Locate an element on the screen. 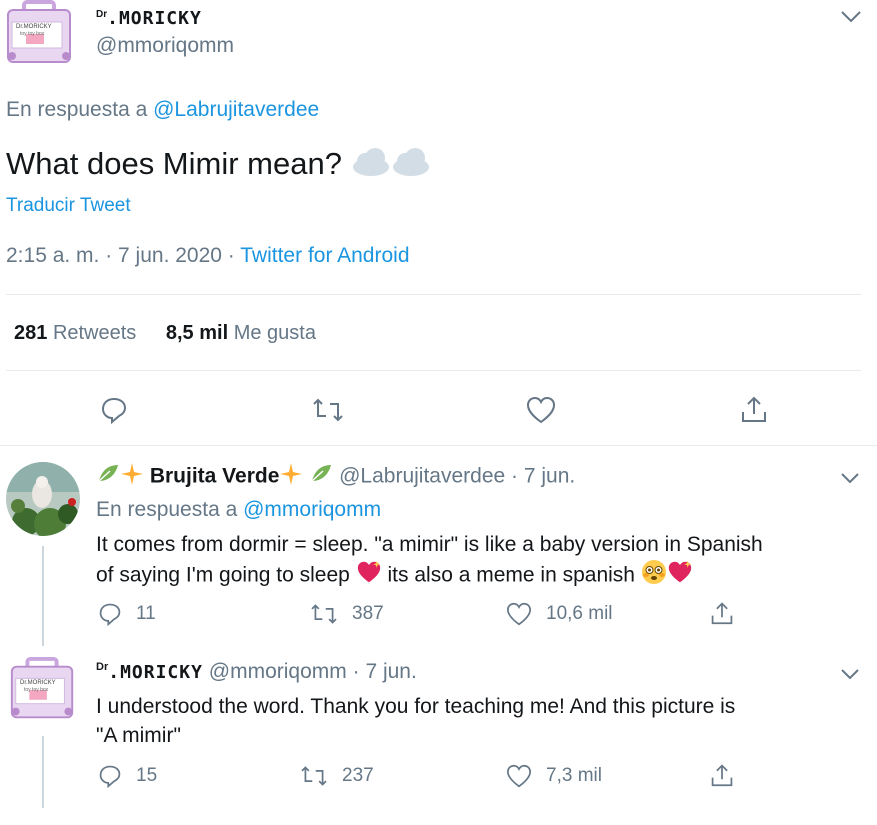  tweet-text: What does Mimir mean? is located at coordinates (218, 166).